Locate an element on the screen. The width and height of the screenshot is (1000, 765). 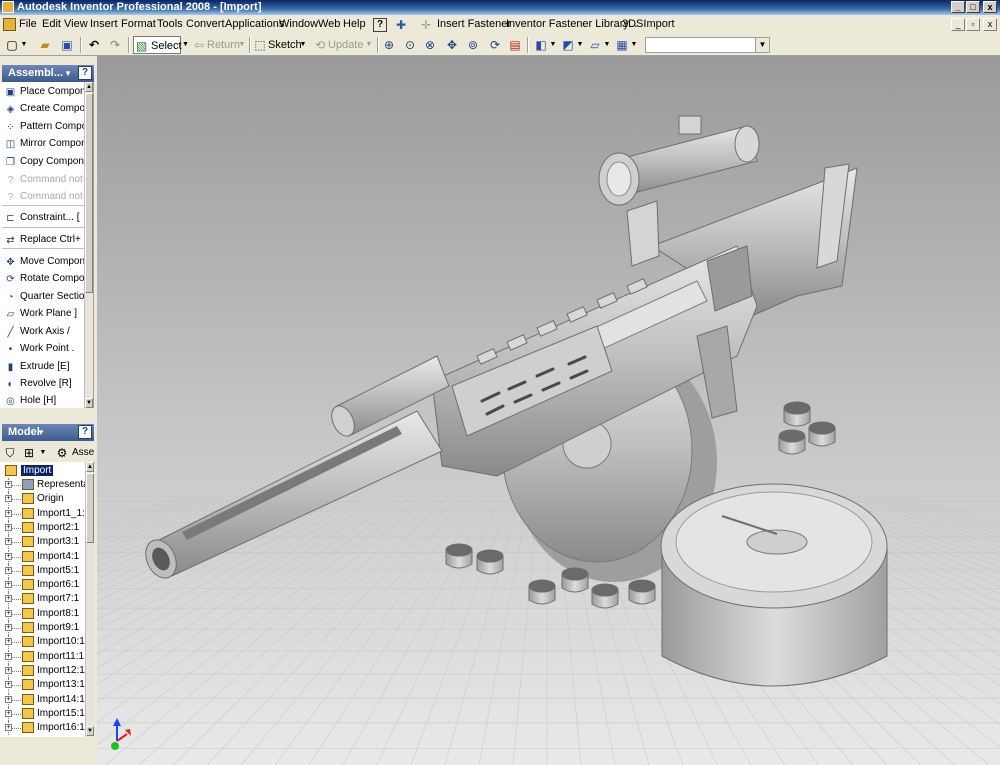
color-style-dropdown-arrow-icon: ▼ is located at coordinates (634, 45).